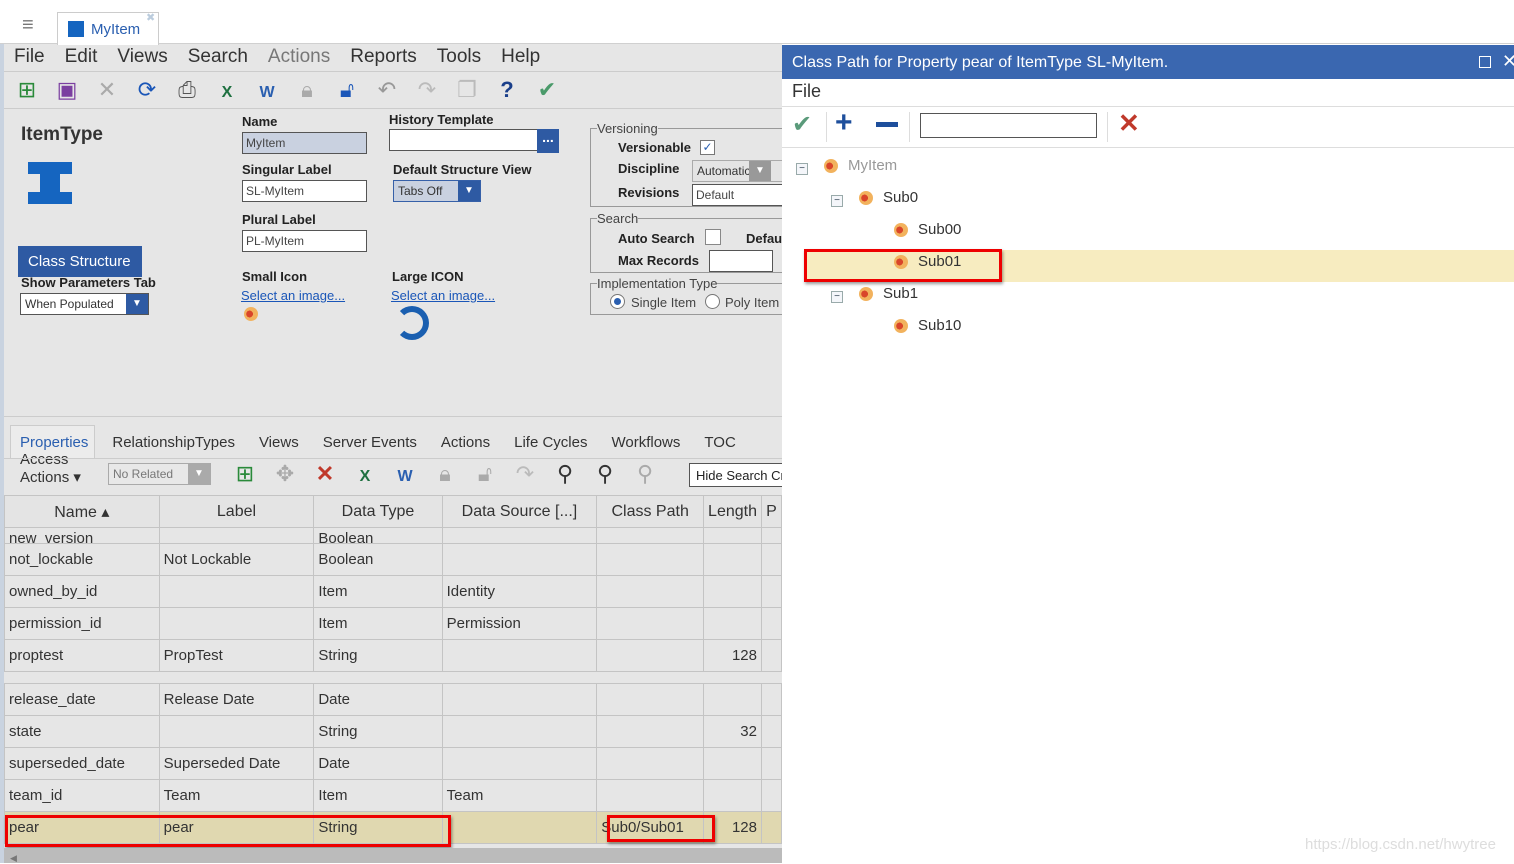  What do you see at coordinates (437, 191) in the screenshot?
I see `structure-view-select: Tabs Off ▼` at bounding box center [437, 191].